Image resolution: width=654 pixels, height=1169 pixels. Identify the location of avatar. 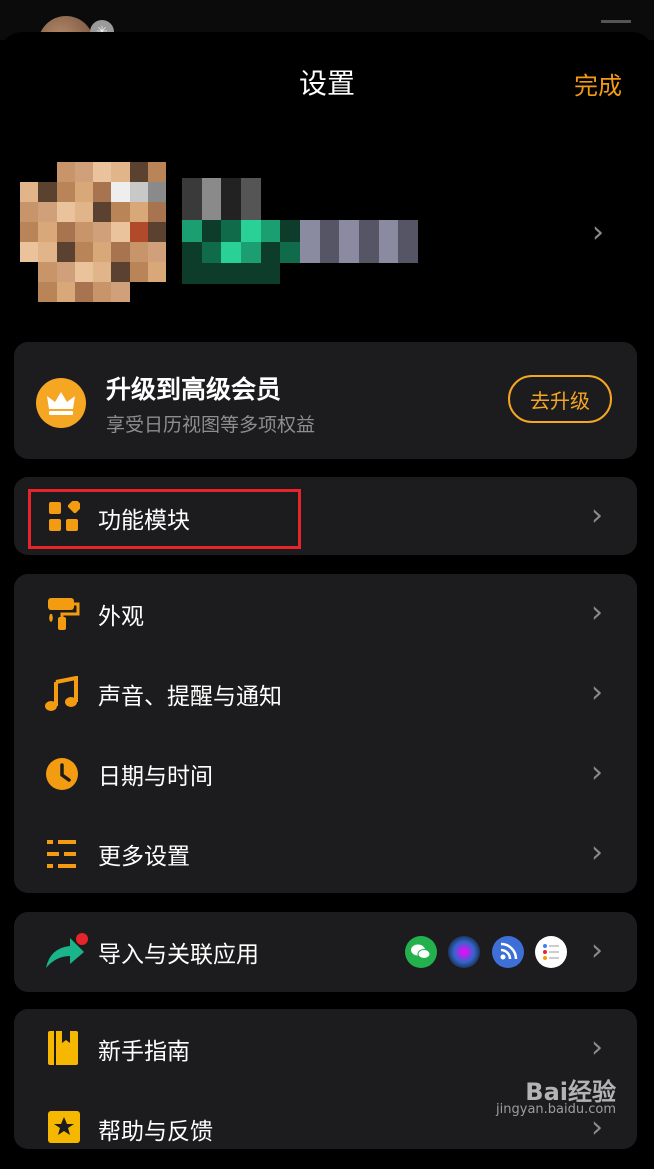
(93, 232).